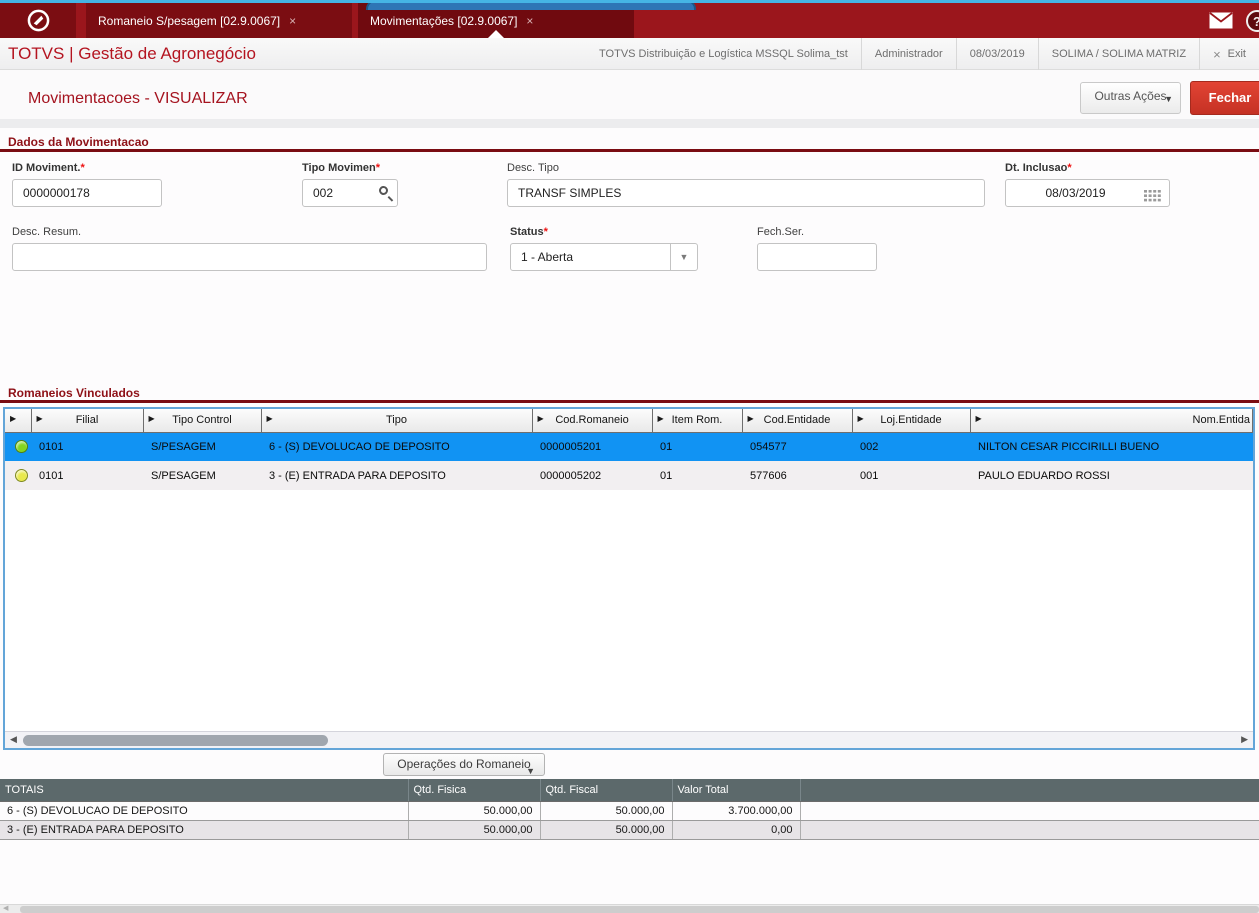  I want to click on dt-inclusao-label: Dt. Inclusao*, so click(1038, 168).